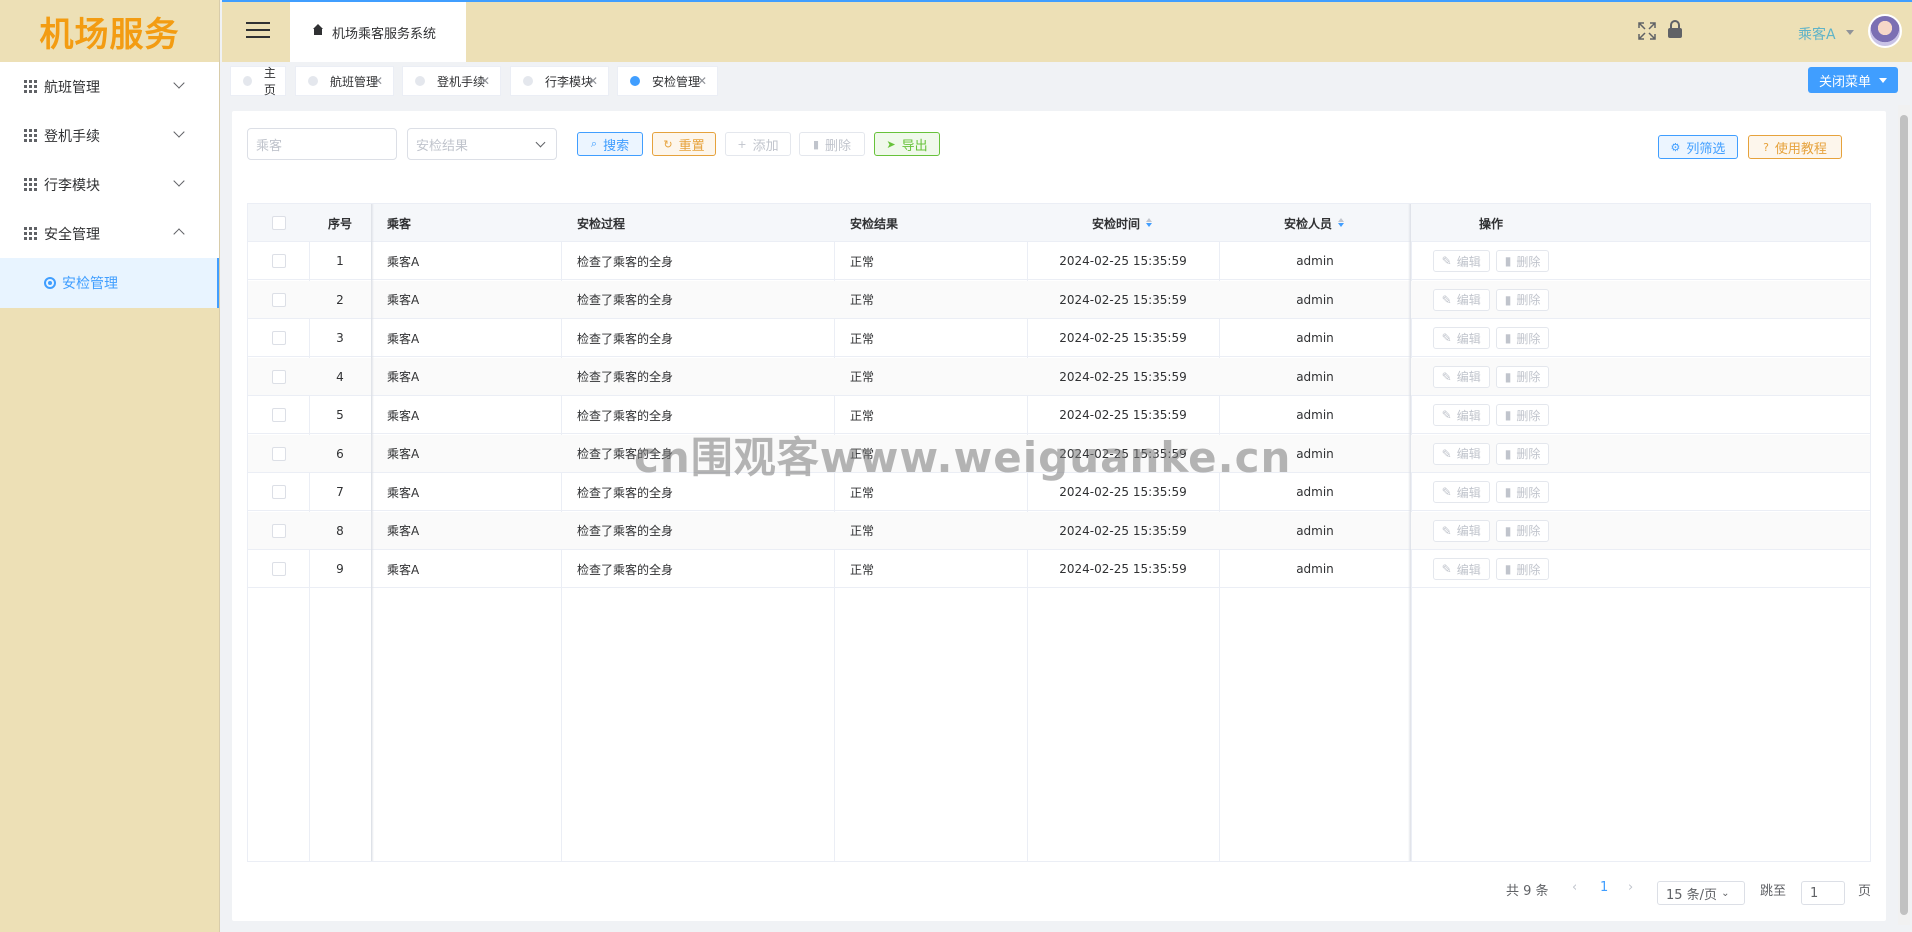 The height and width of the screenshot is (932, 1912). I want to click on sidebar-item-baggage: 行李模块, so click(109, 184).